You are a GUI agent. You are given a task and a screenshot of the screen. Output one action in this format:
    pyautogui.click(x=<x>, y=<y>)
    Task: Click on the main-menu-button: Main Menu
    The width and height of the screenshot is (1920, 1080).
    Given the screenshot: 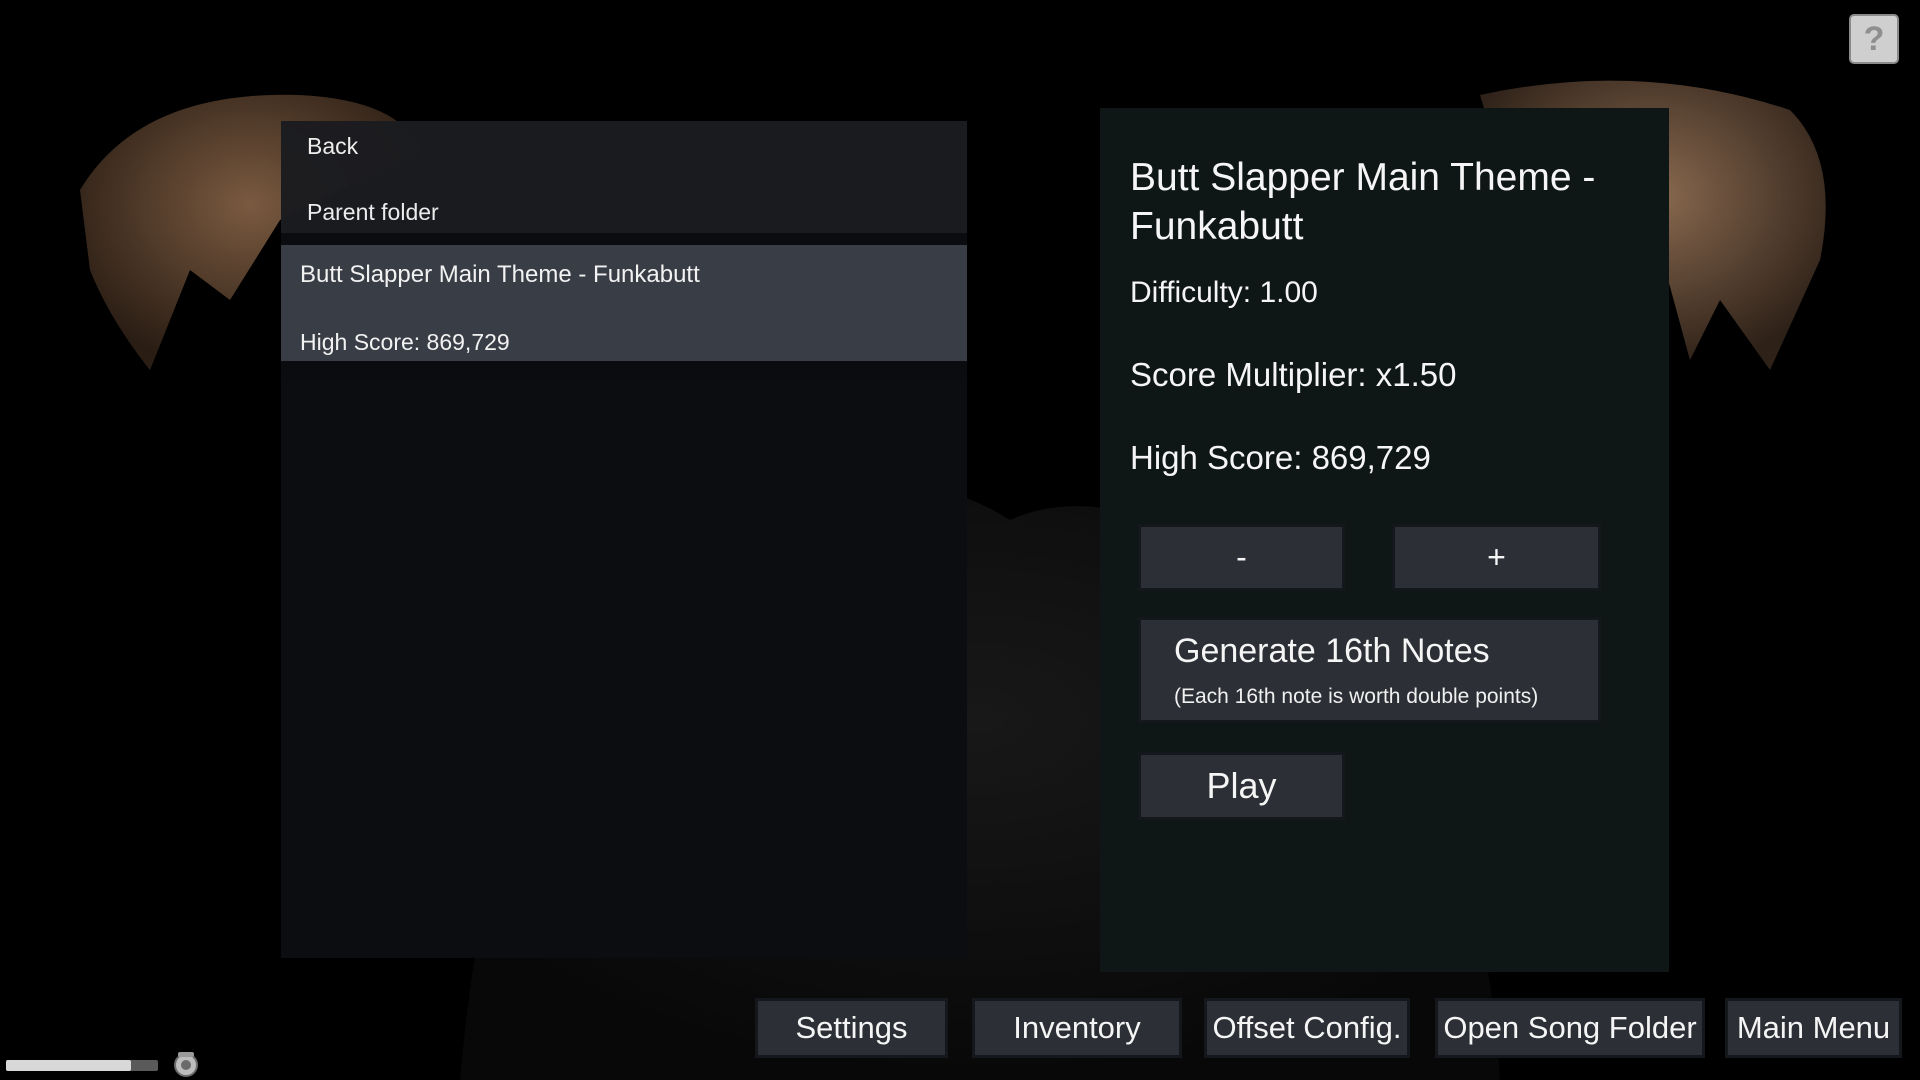 What is the action you would take?
    pyautogui.click(x=1813, y=1028)
    